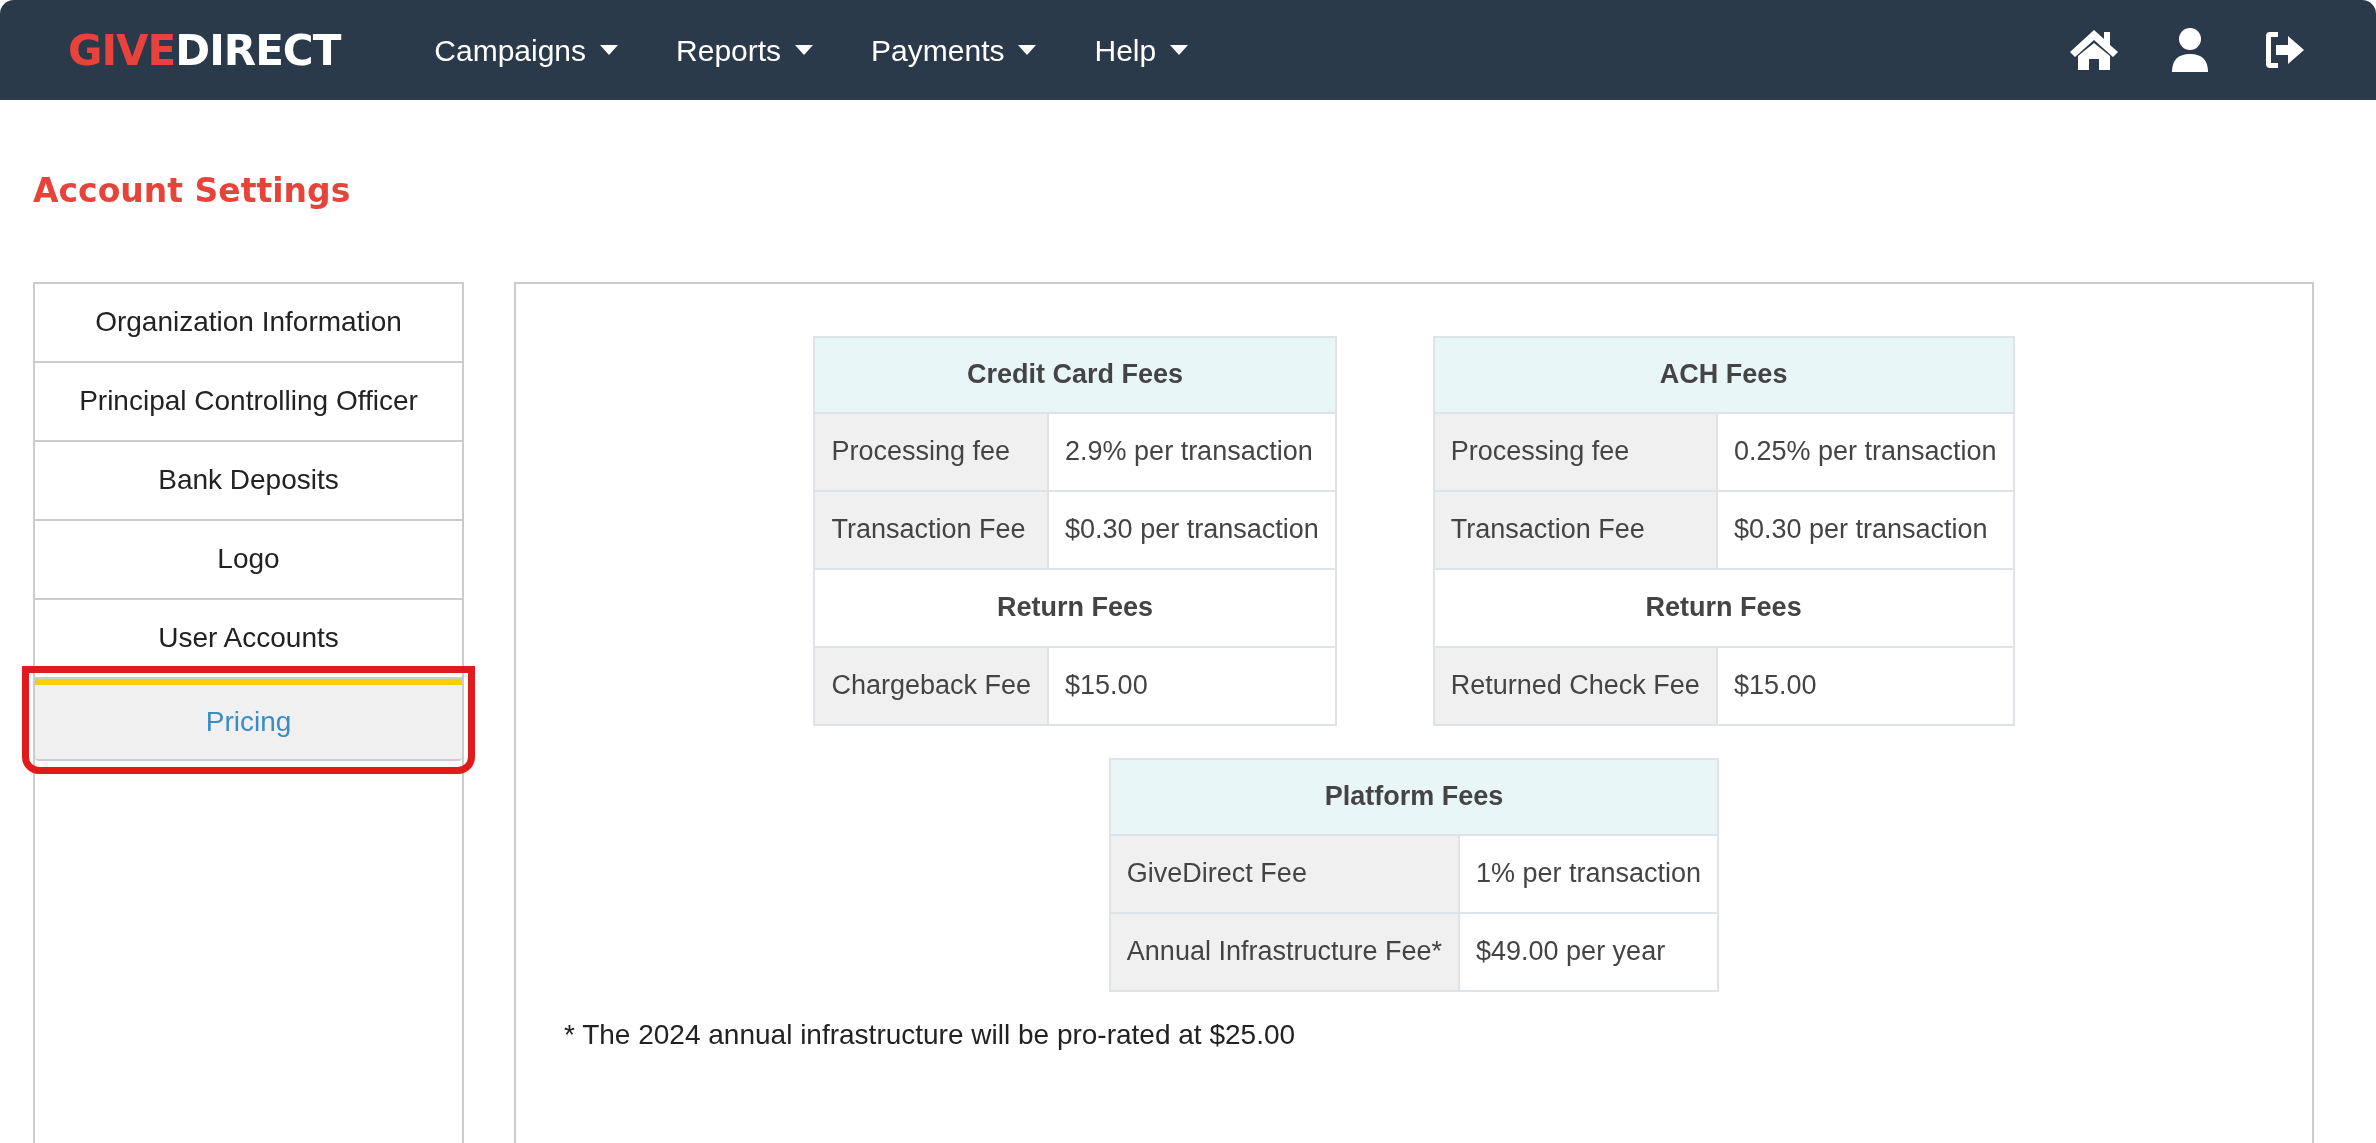 Image resolution: width=2376 pixels, height=1143 pixels. What do you see at coordinates (931, 685) in the screenshot?
I see `table-cell: Chargeback Fee` at bounding box center [931, 685].